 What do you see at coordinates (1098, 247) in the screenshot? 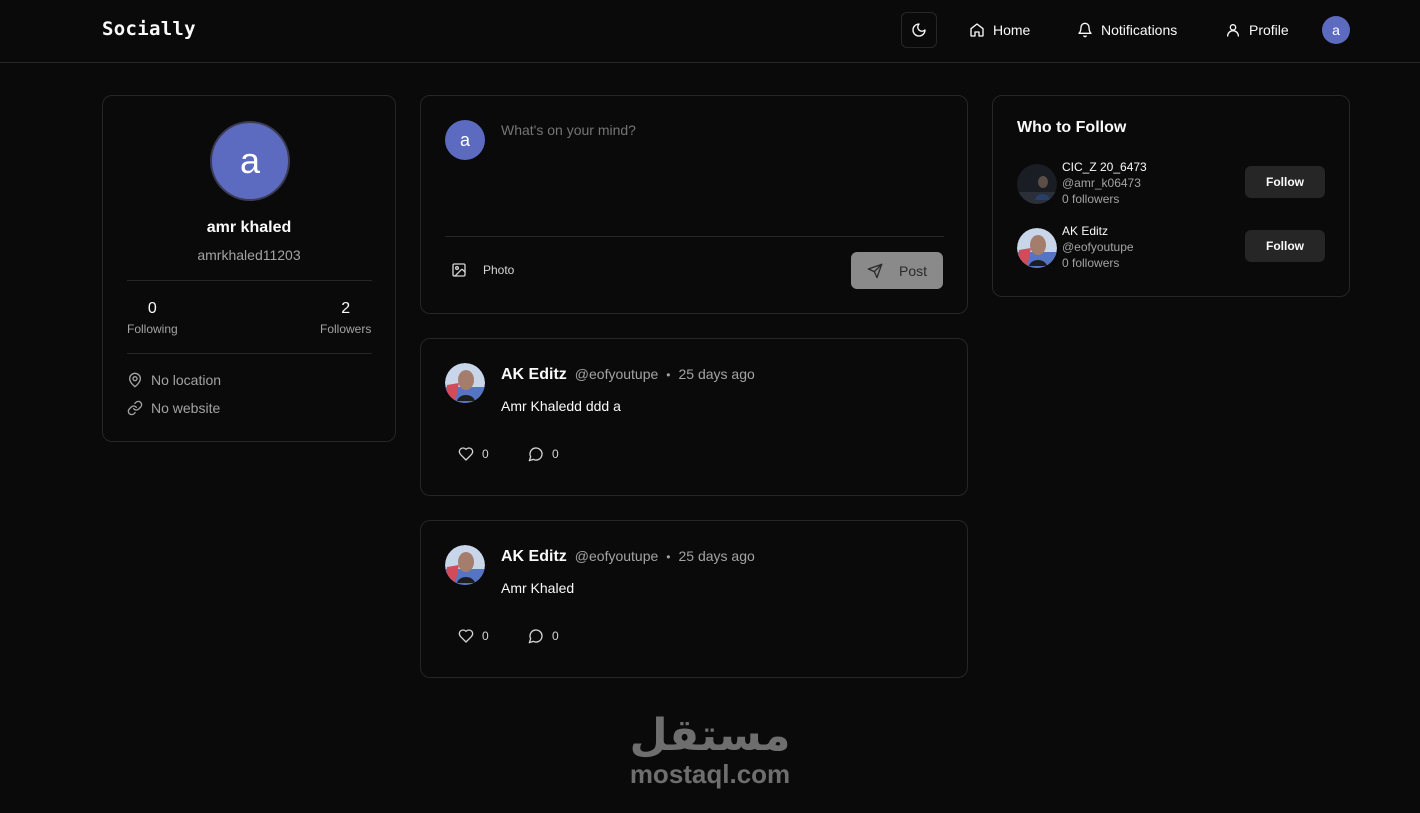
I see `suggested-user-handle: @eofyoutupe` at bounding box center [1098, 247].